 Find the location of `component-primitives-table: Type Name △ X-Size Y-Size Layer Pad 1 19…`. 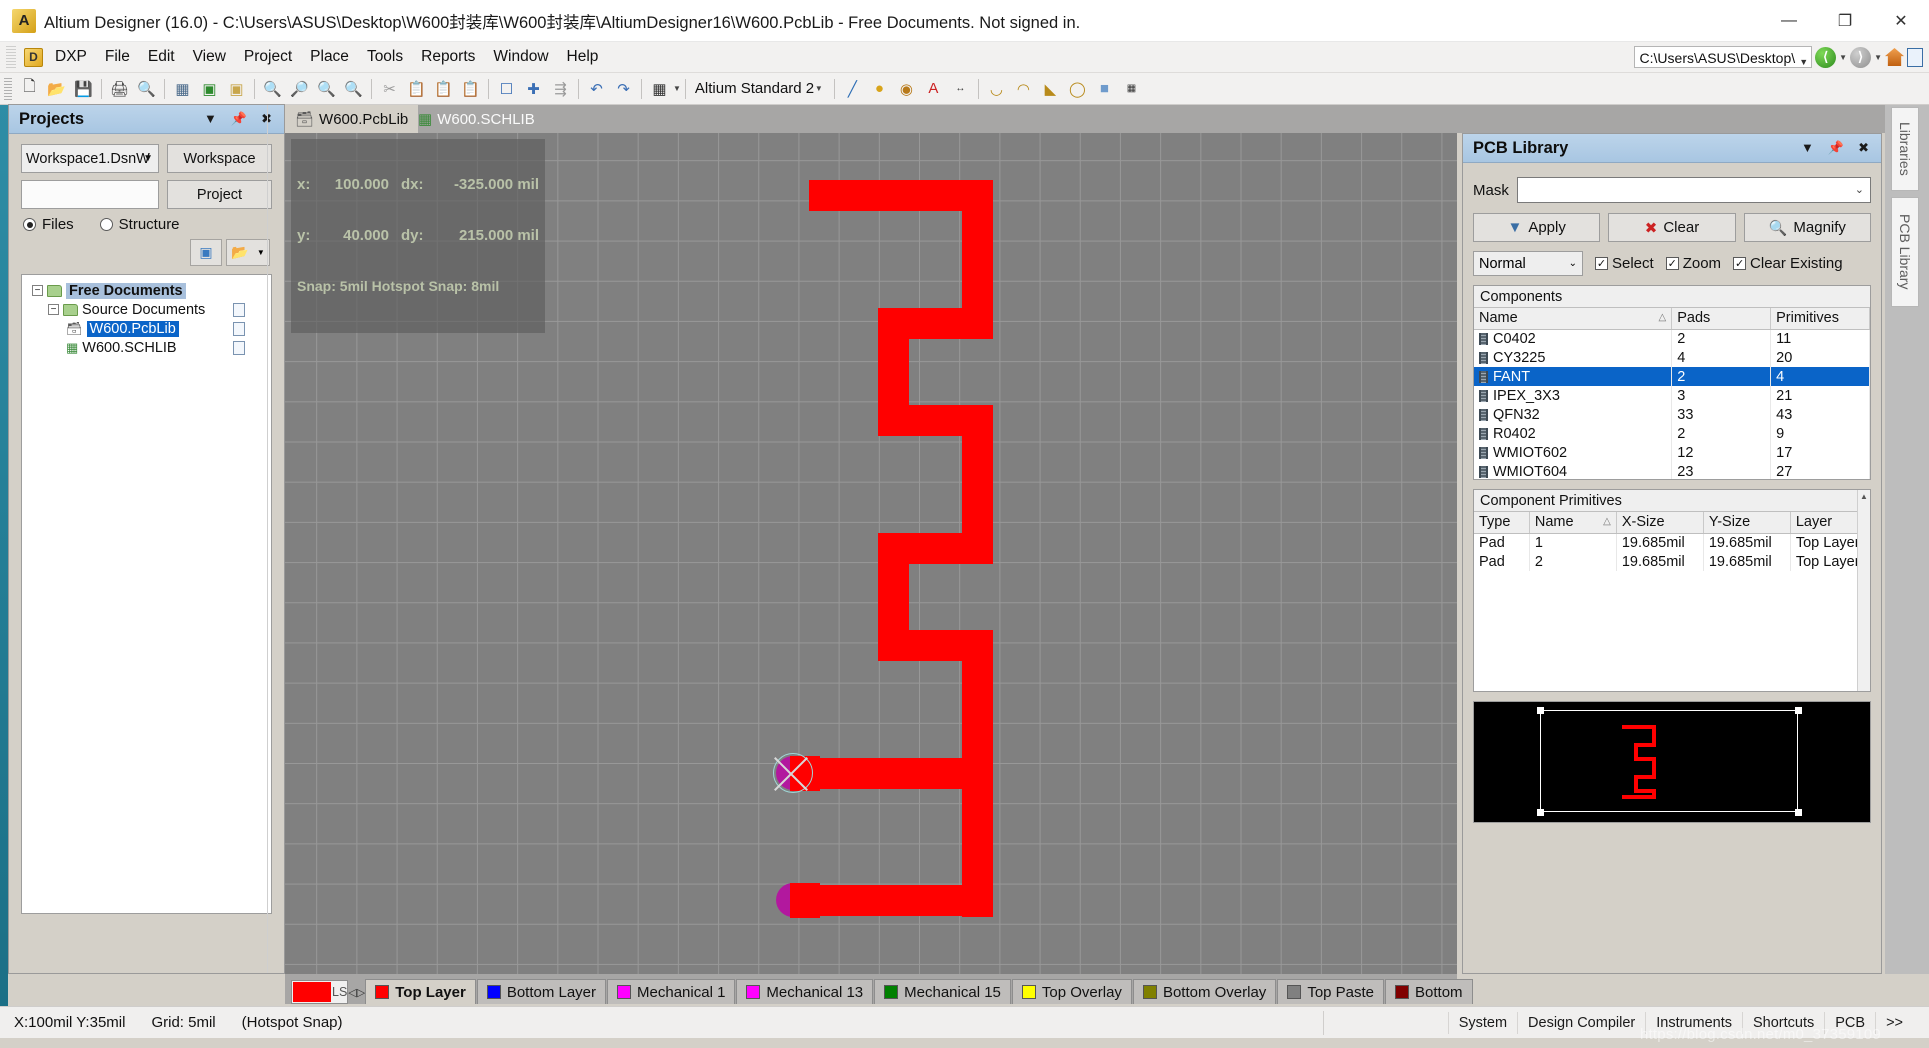

component-primitives-table: Type Name △ X-Size Y-Size Layer Pad 1 19… is located at coordinates (1672, 541).